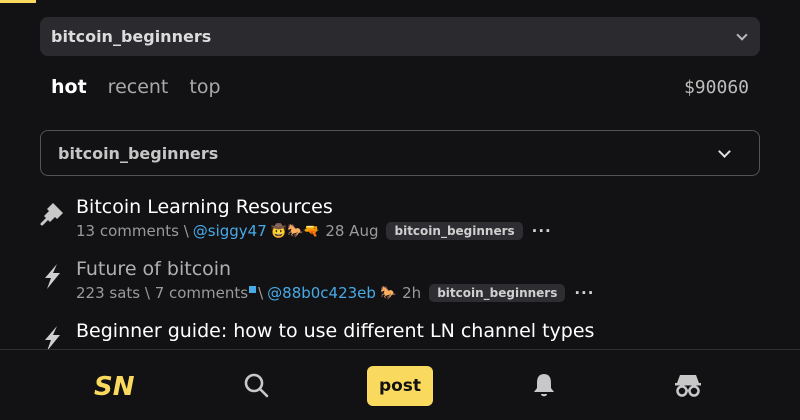 This screenshot has width=800, height=420. I want to click on item-time: 28 Aug, so click(351, 231).